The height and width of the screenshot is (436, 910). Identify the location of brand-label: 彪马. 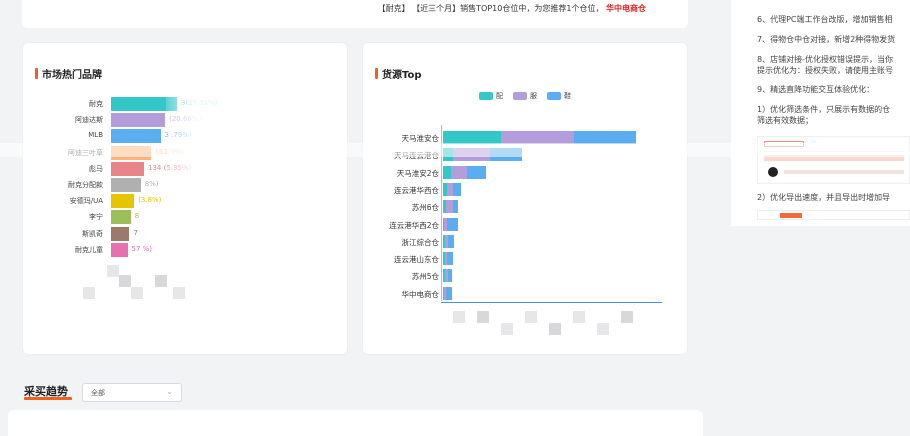
(96, 168).